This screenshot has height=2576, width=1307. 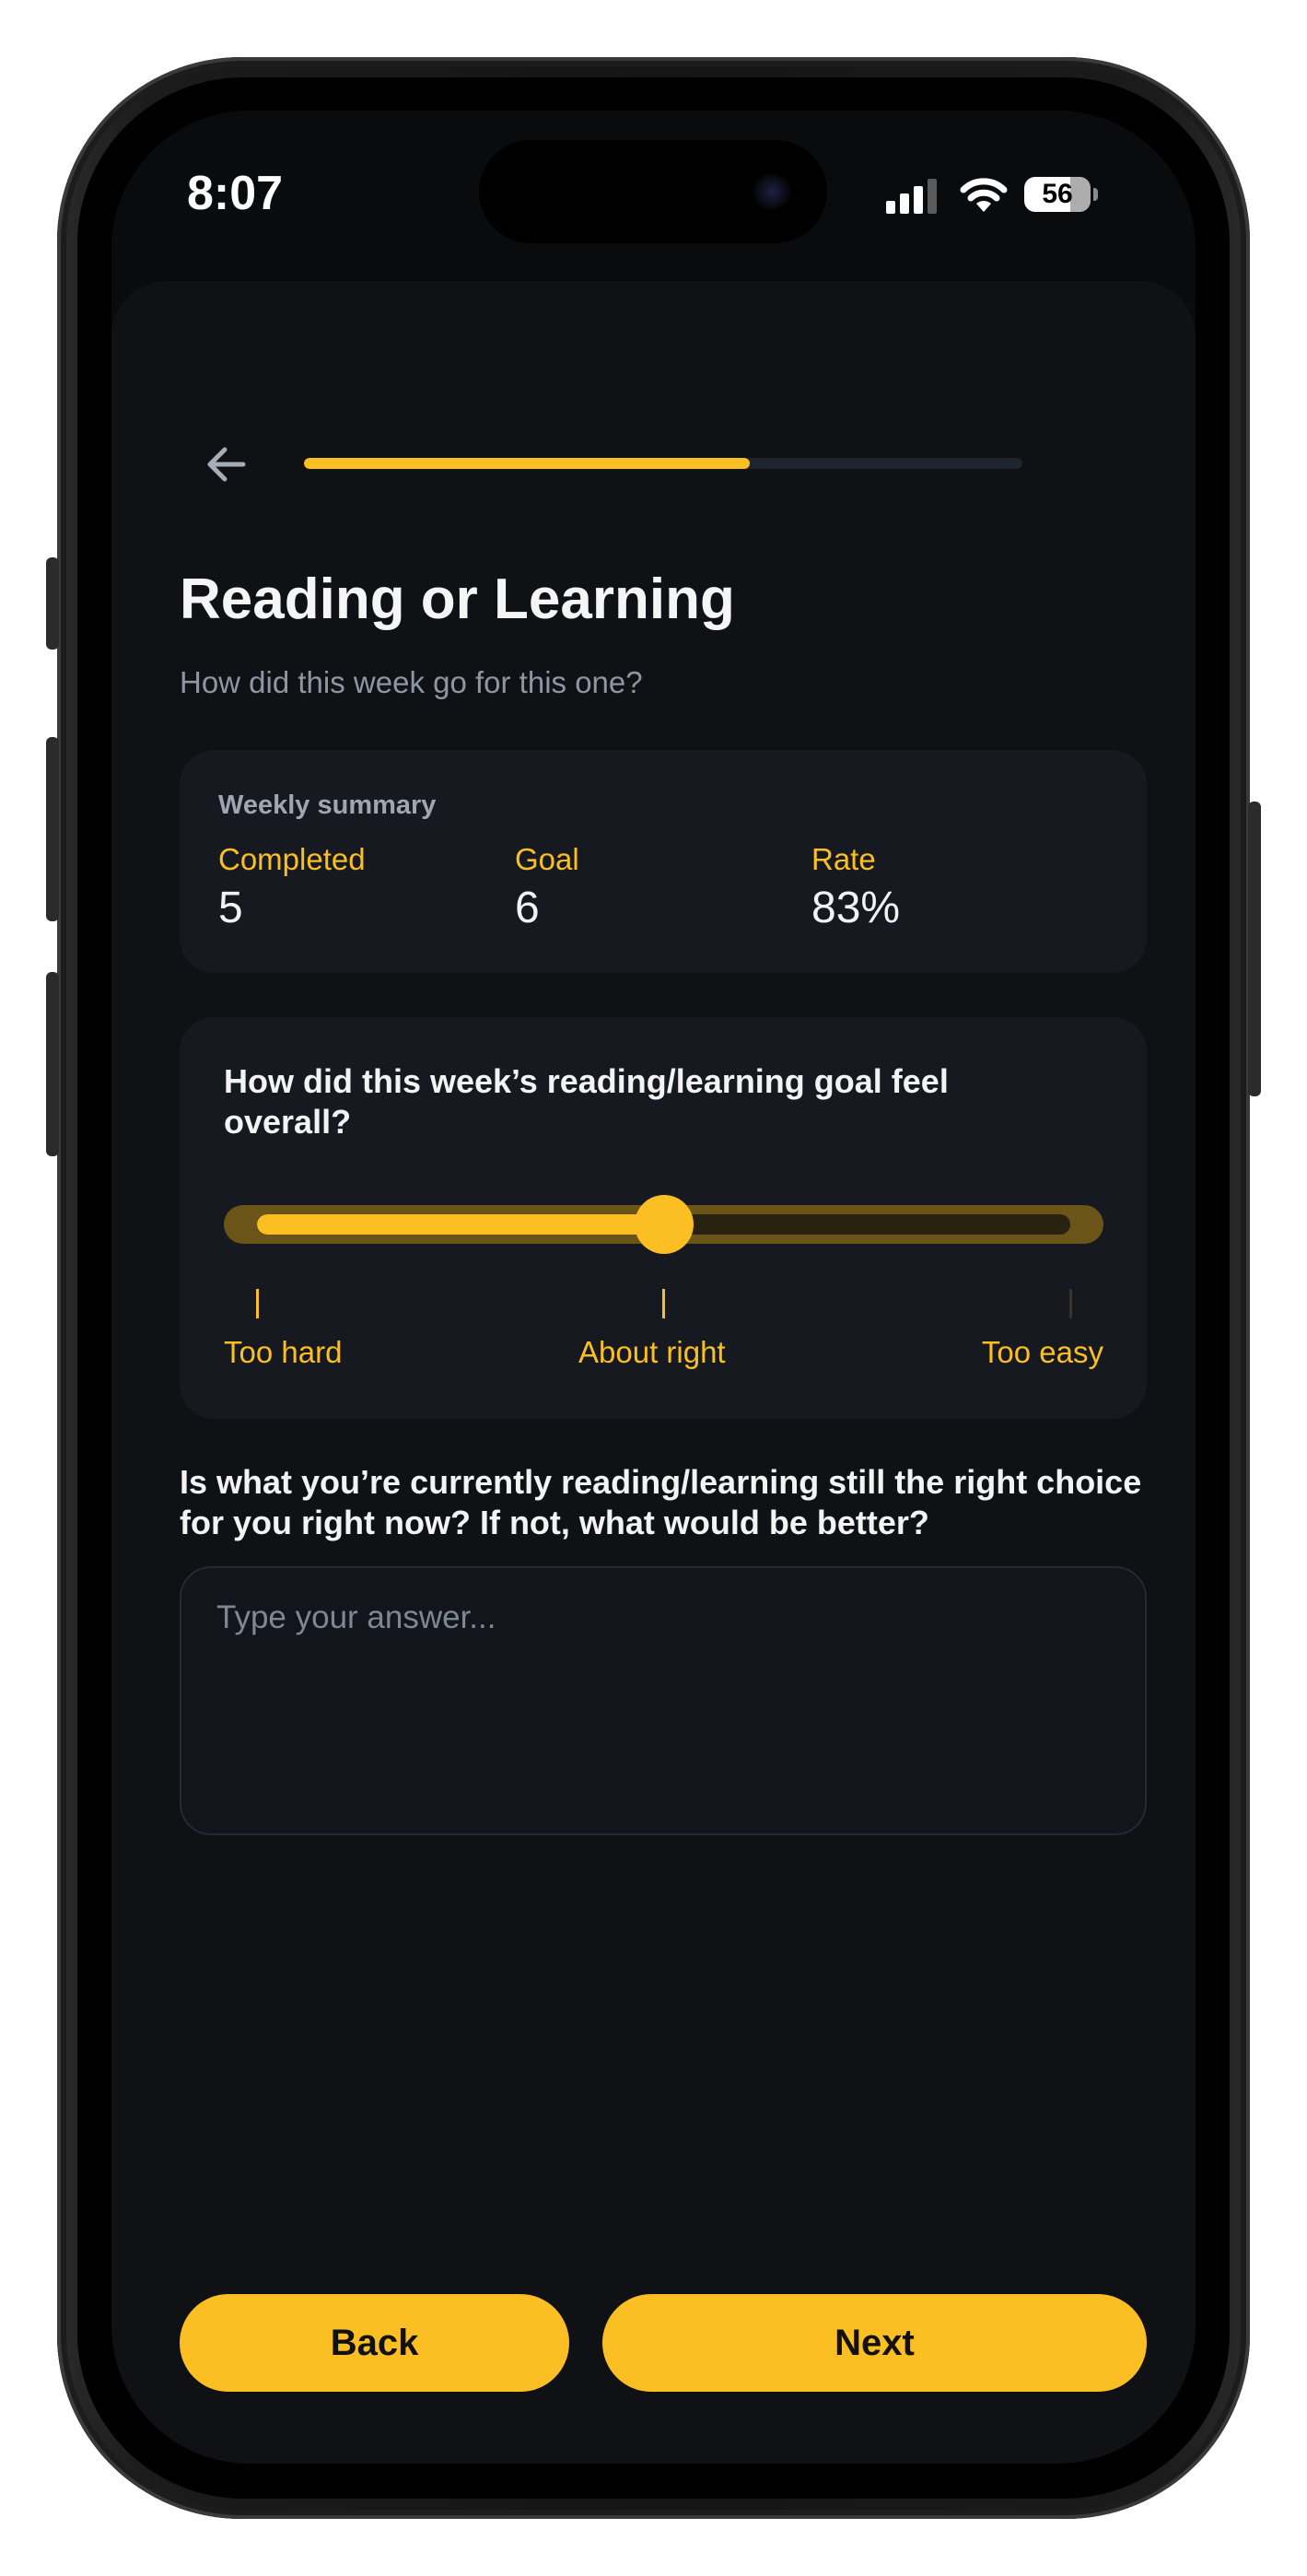 I want to click on volume-down-button, so click(x=53, y=1064).